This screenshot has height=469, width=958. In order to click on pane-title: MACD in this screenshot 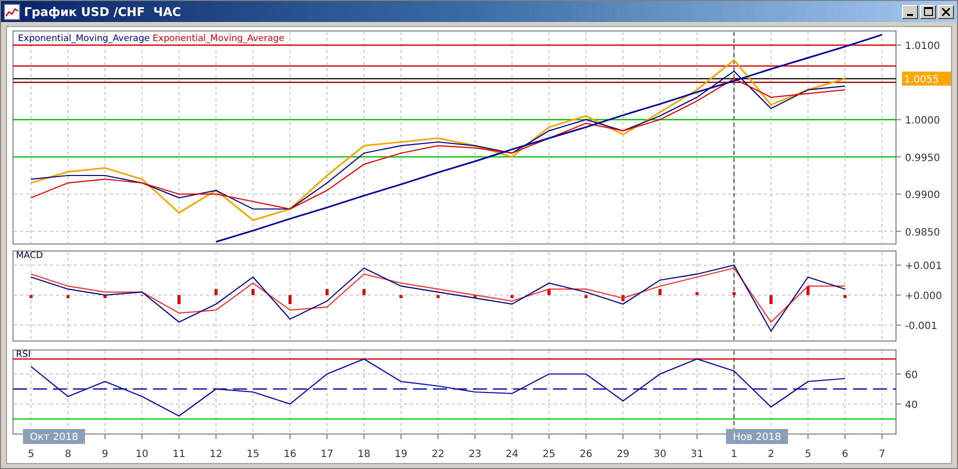, I will do `click(29, 256)`.